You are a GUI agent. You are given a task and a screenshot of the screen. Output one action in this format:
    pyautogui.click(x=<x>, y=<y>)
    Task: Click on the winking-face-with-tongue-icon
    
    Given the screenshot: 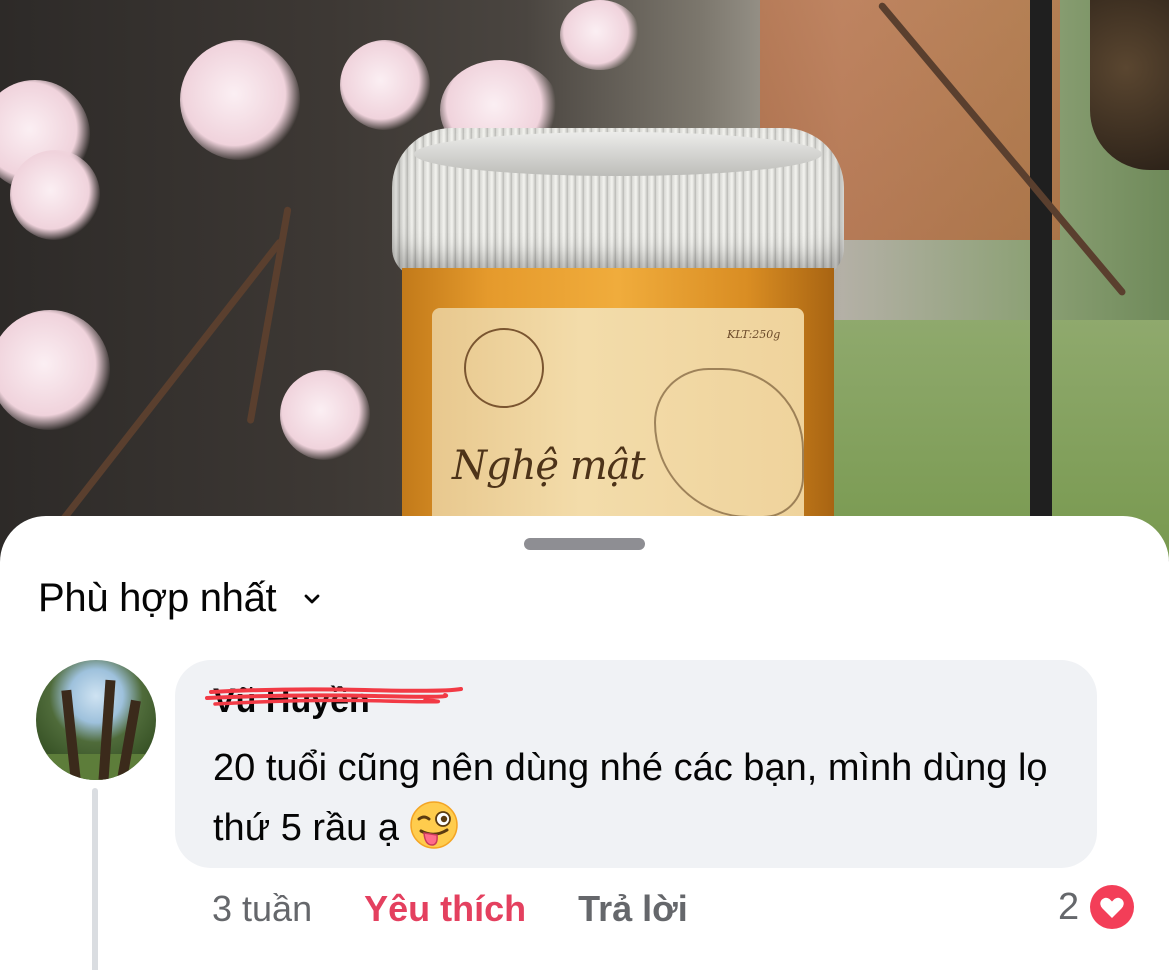 What is the action you would take?
    pyautogui.click(x=434, y=825)
    